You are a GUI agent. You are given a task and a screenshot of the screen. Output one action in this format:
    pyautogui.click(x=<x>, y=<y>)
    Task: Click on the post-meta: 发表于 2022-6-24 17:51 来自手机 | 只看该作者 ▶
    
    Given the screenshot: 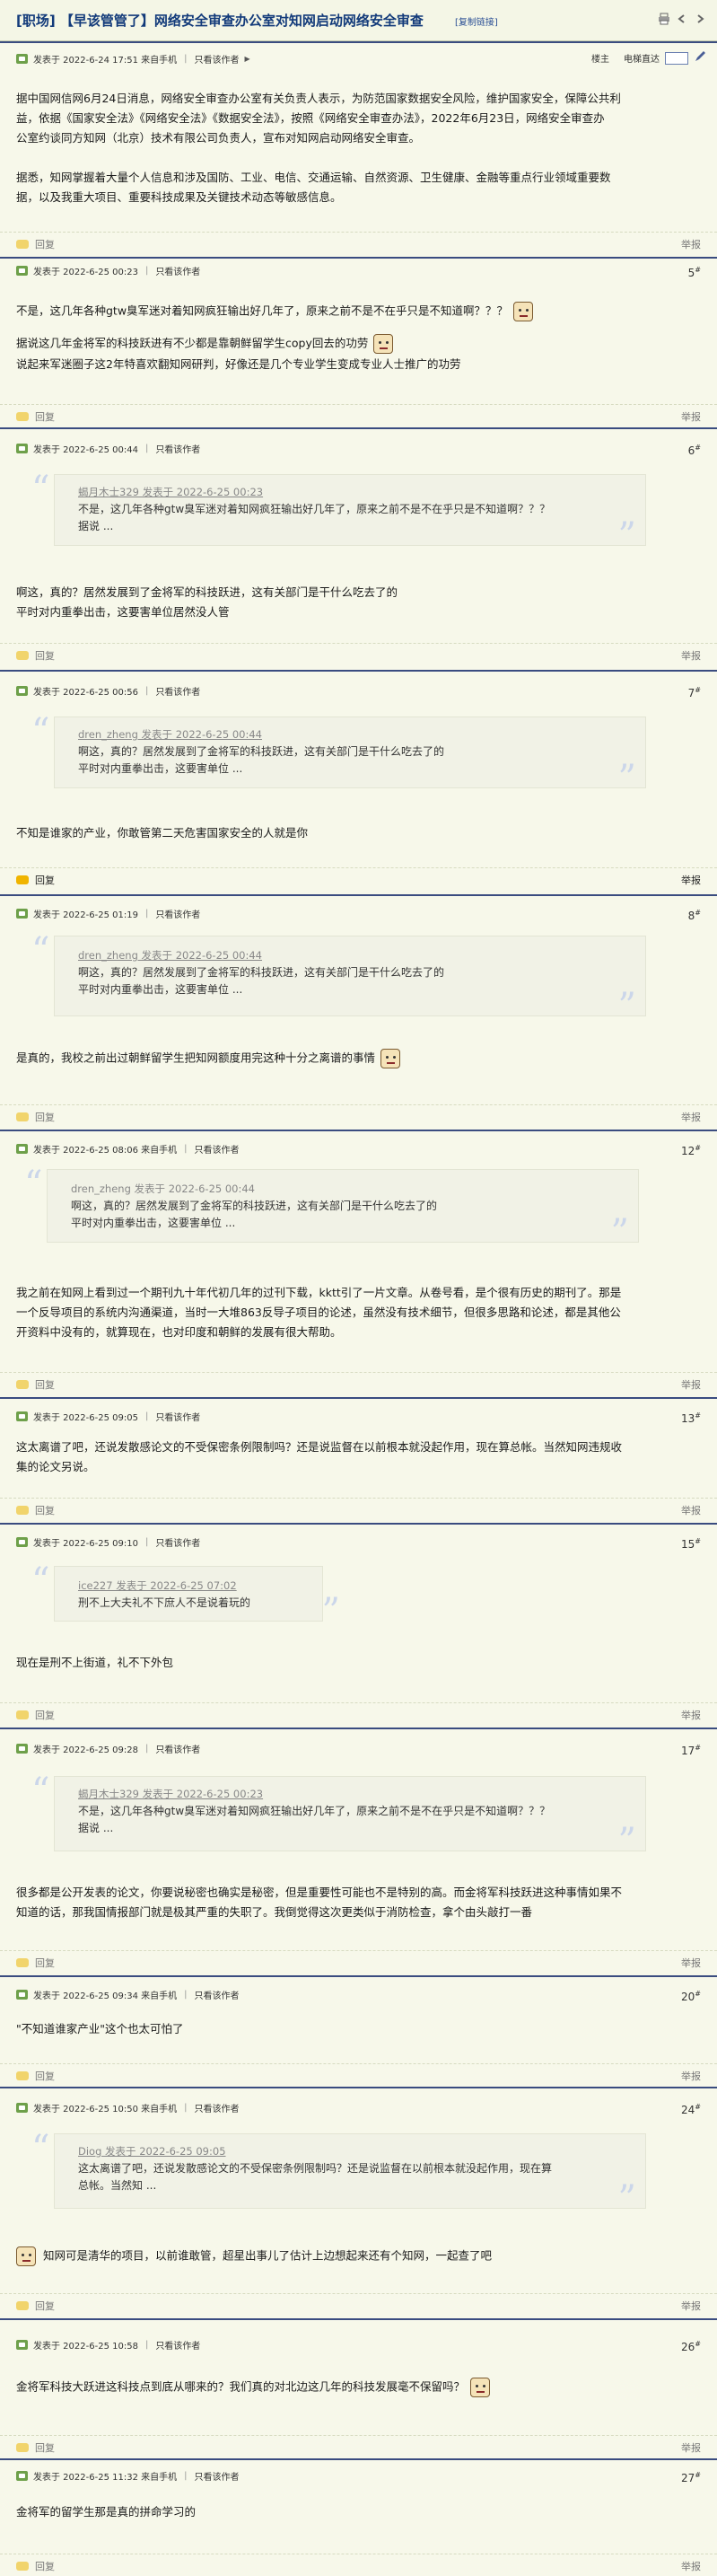 What is the action you would take?
    pyautogui.click(x=133, y=59)
    